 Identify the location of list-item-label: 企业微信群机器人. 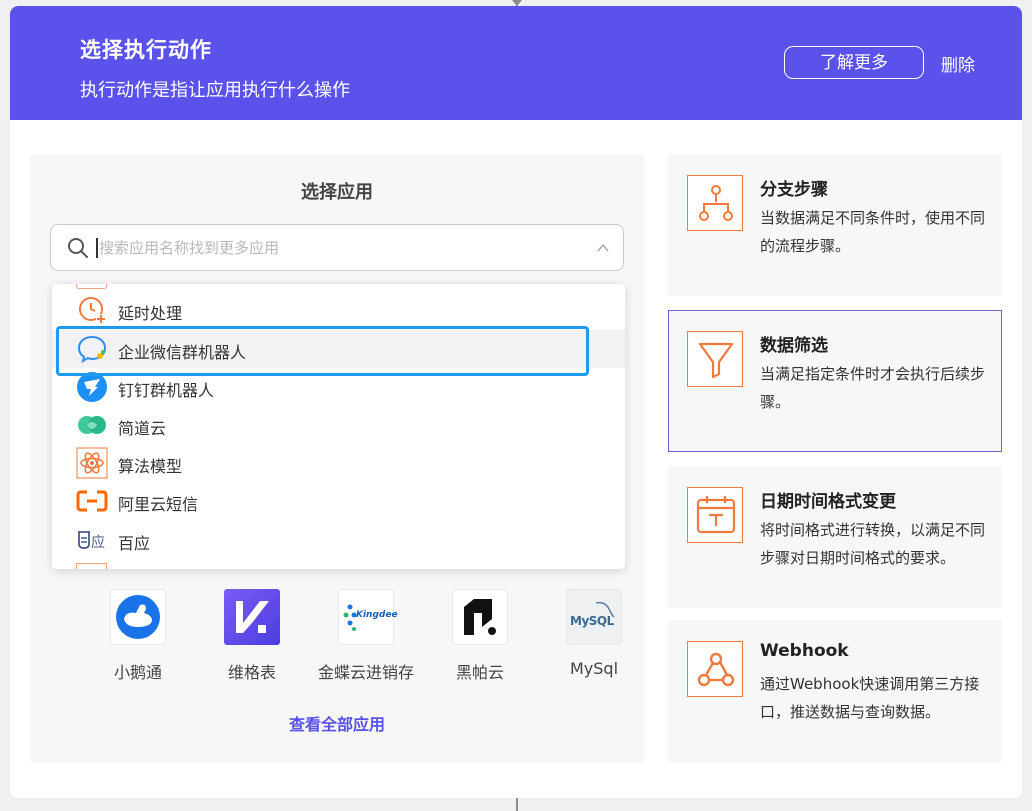
(182, 352).